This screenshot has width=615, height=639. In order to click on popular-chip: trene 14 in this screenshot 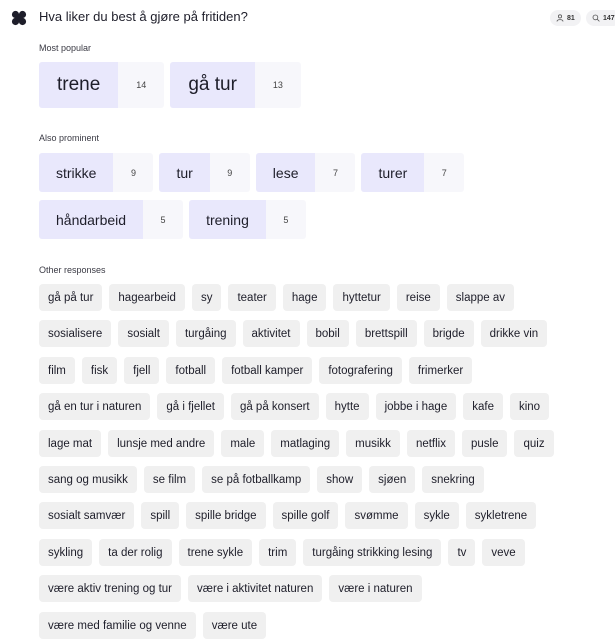, I will do `click(102, 85)`.